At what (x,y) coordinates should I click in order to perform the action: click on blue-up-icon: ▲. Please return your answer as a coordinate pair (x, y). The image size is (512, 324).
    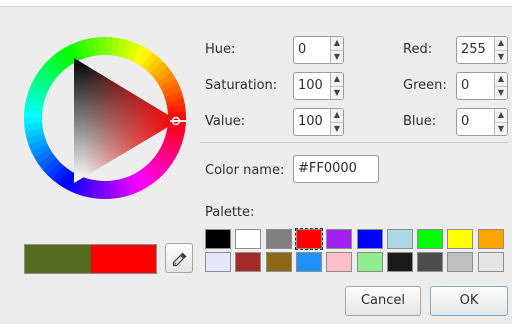
    Looking at the image, I should click on (501, 115).